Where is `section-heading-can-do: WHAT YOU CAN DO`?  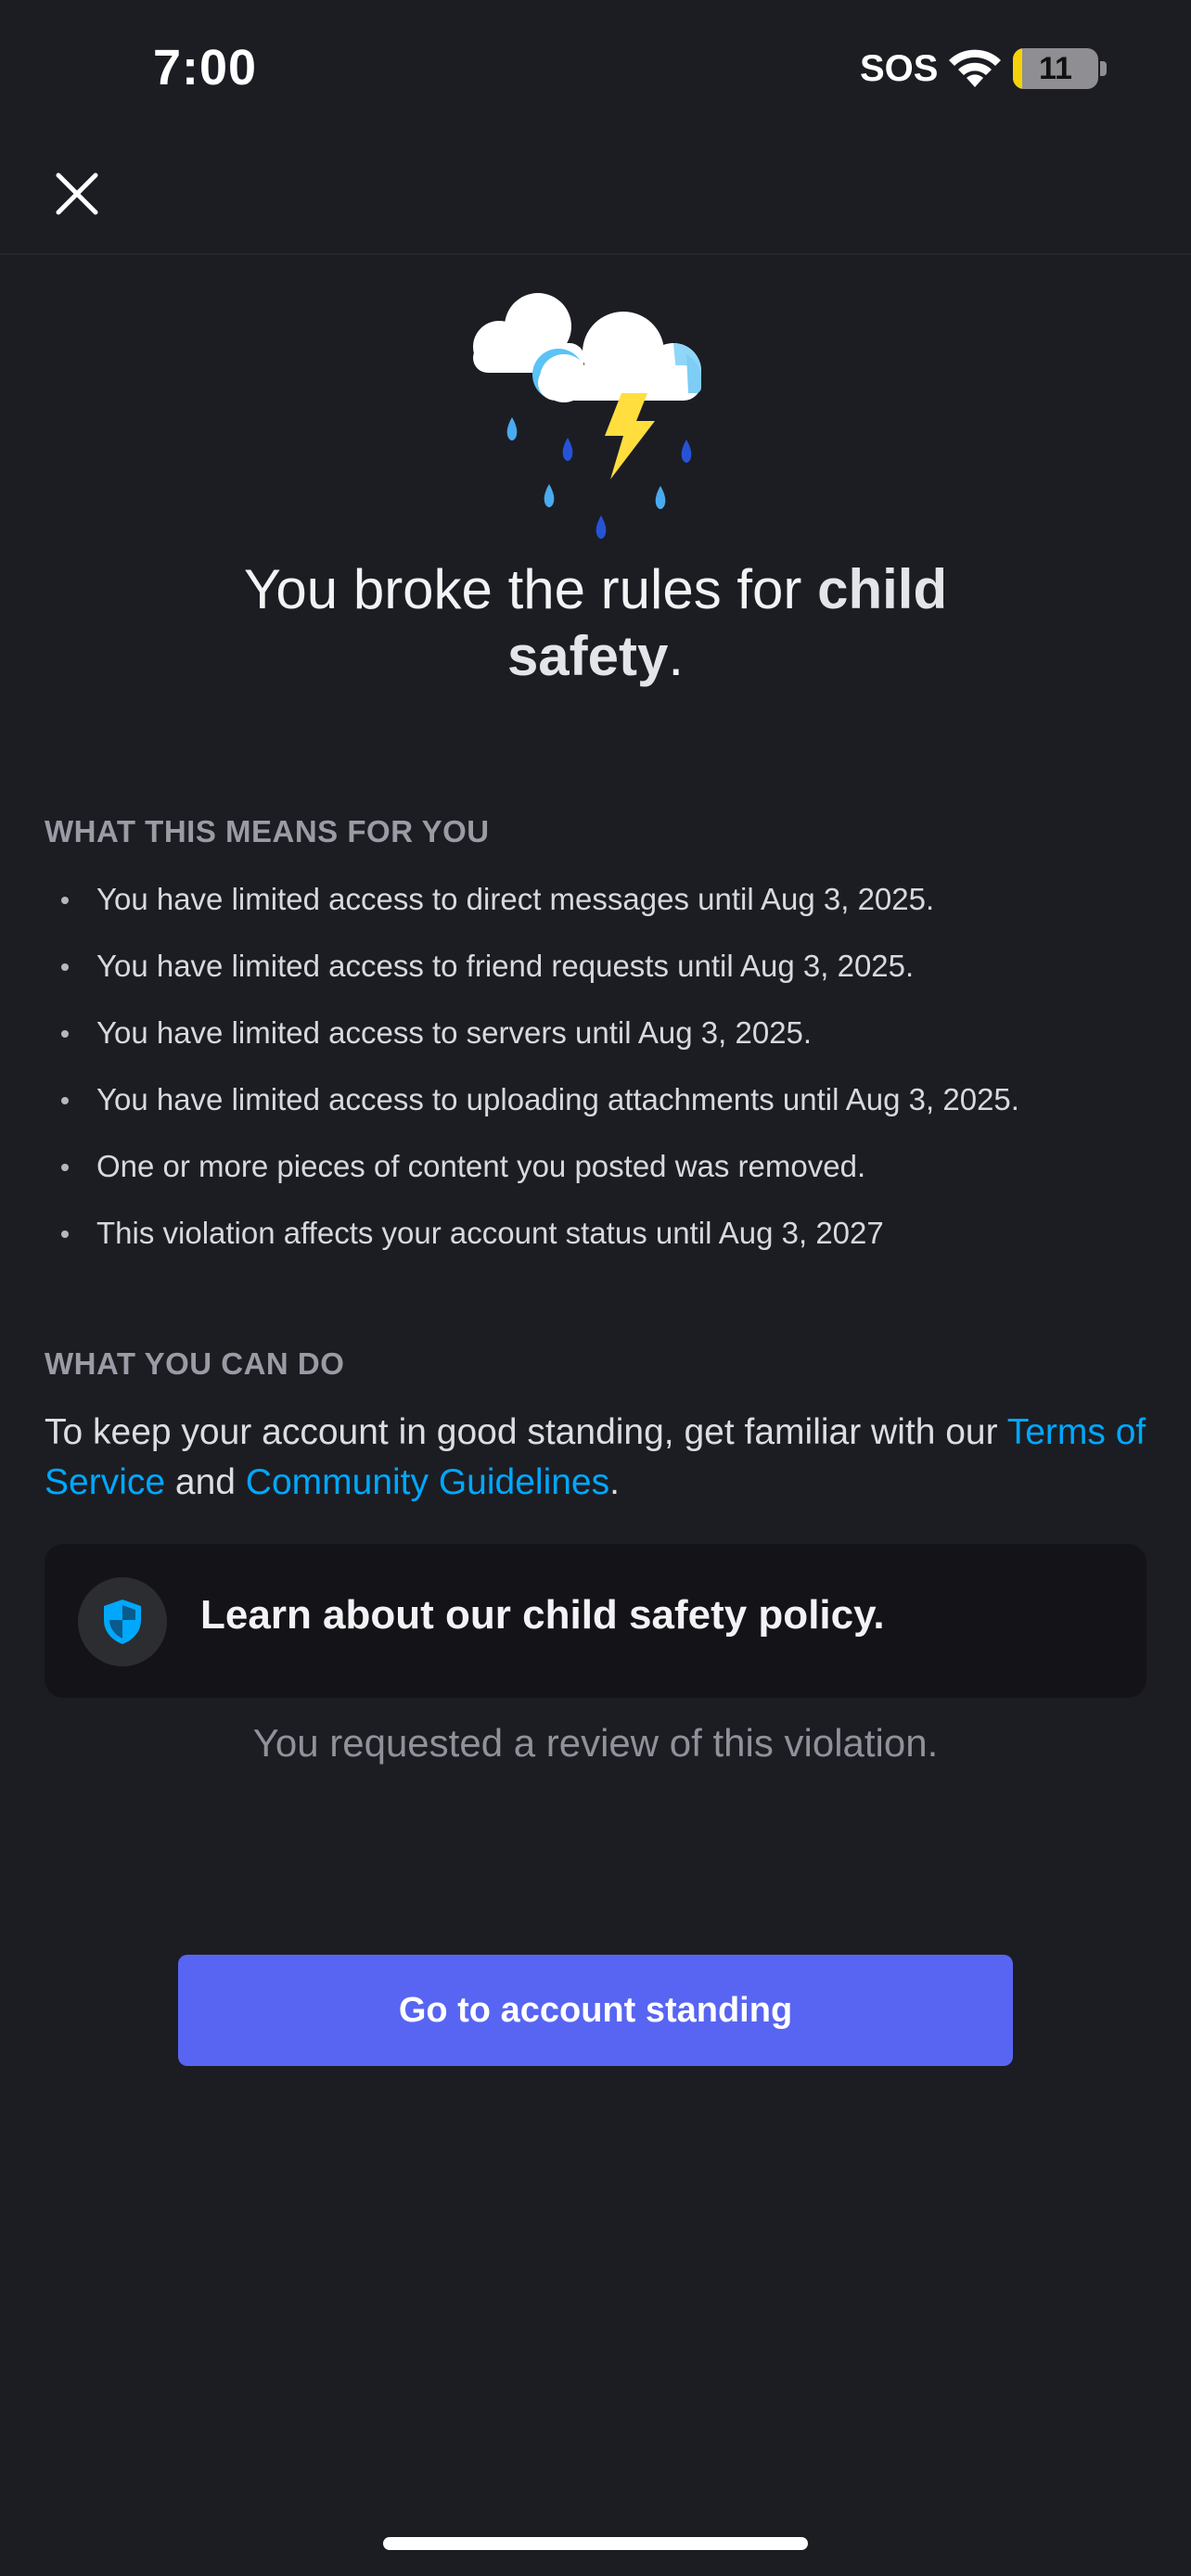
section-heading-can-do: WHAT YOU CAN DO is located at coordinates (195, 1364).